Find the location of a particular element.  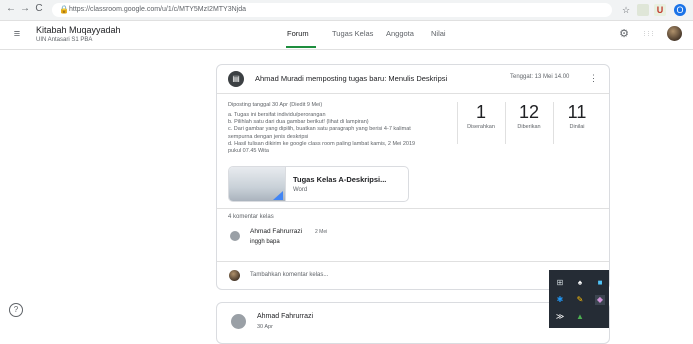

tray-app-icon: ⊞ is located at coordinates (560, 283).